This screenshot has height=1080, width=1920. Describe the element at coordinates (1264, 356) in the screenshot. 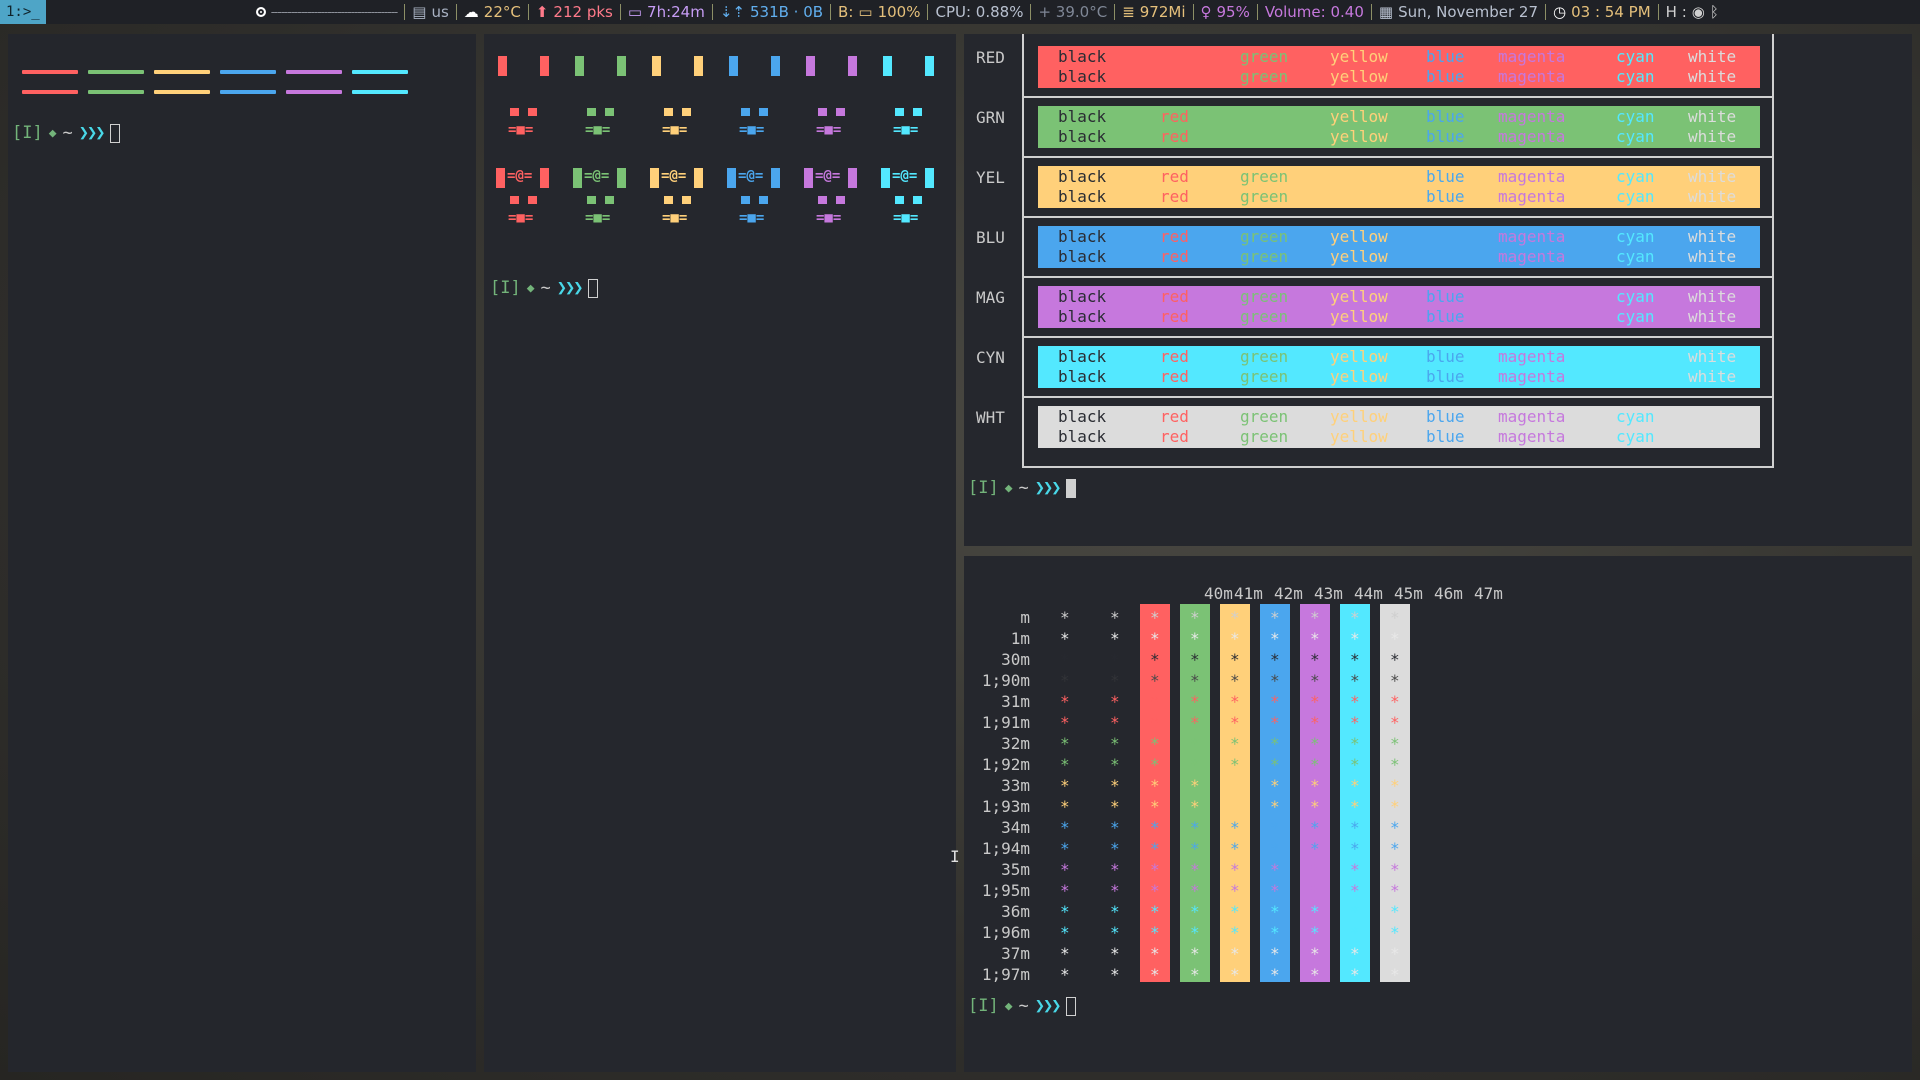

I see `color-word: green` at that location.